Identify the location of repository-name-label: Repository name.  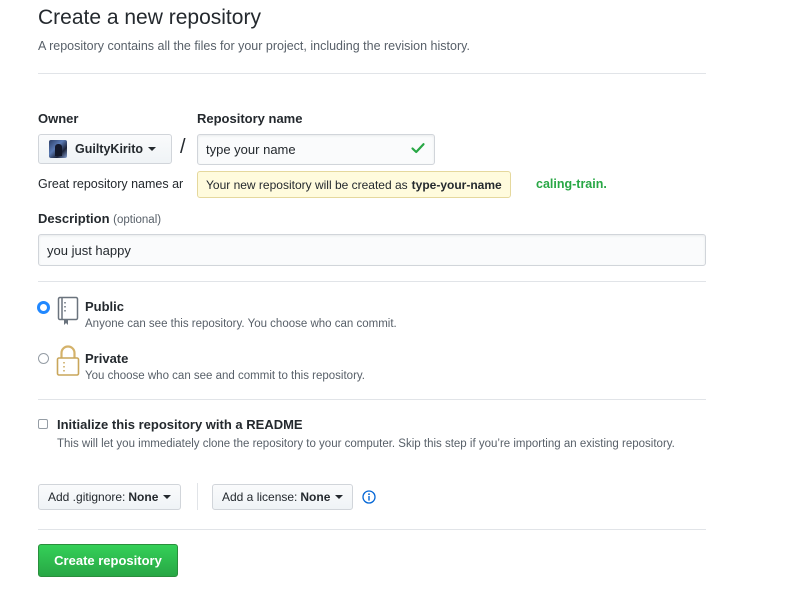
(250, 118).